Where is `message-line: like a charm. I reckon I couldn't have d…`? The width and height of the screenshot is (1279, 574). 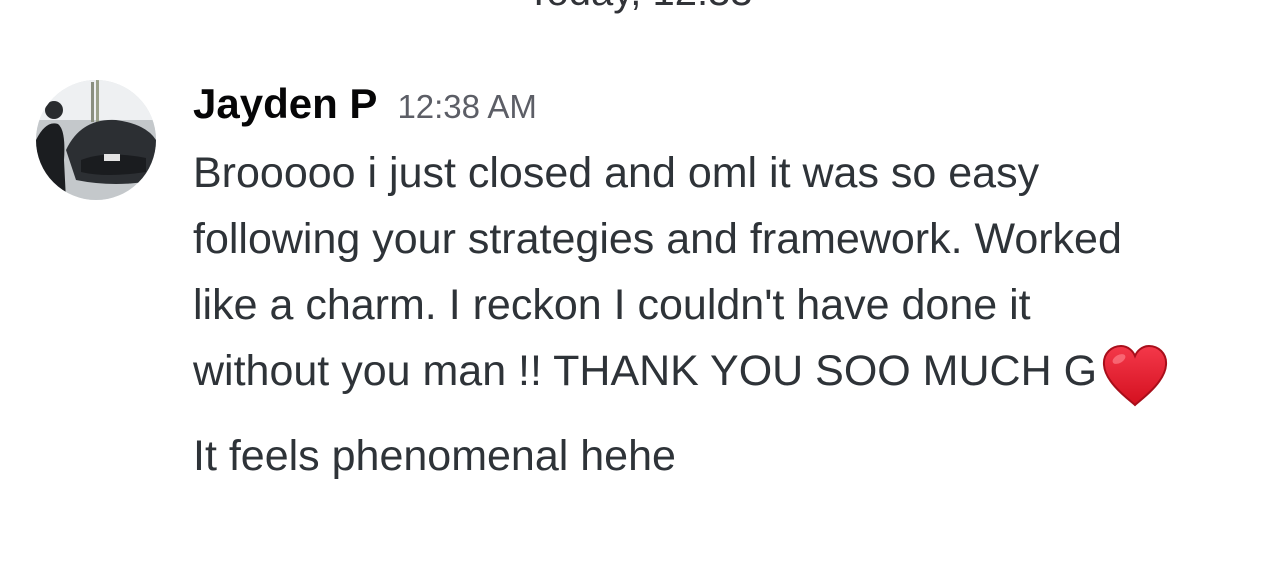 message-line: like a charm. I reckon I couldn't have d… is located at coordinates (612, 305).